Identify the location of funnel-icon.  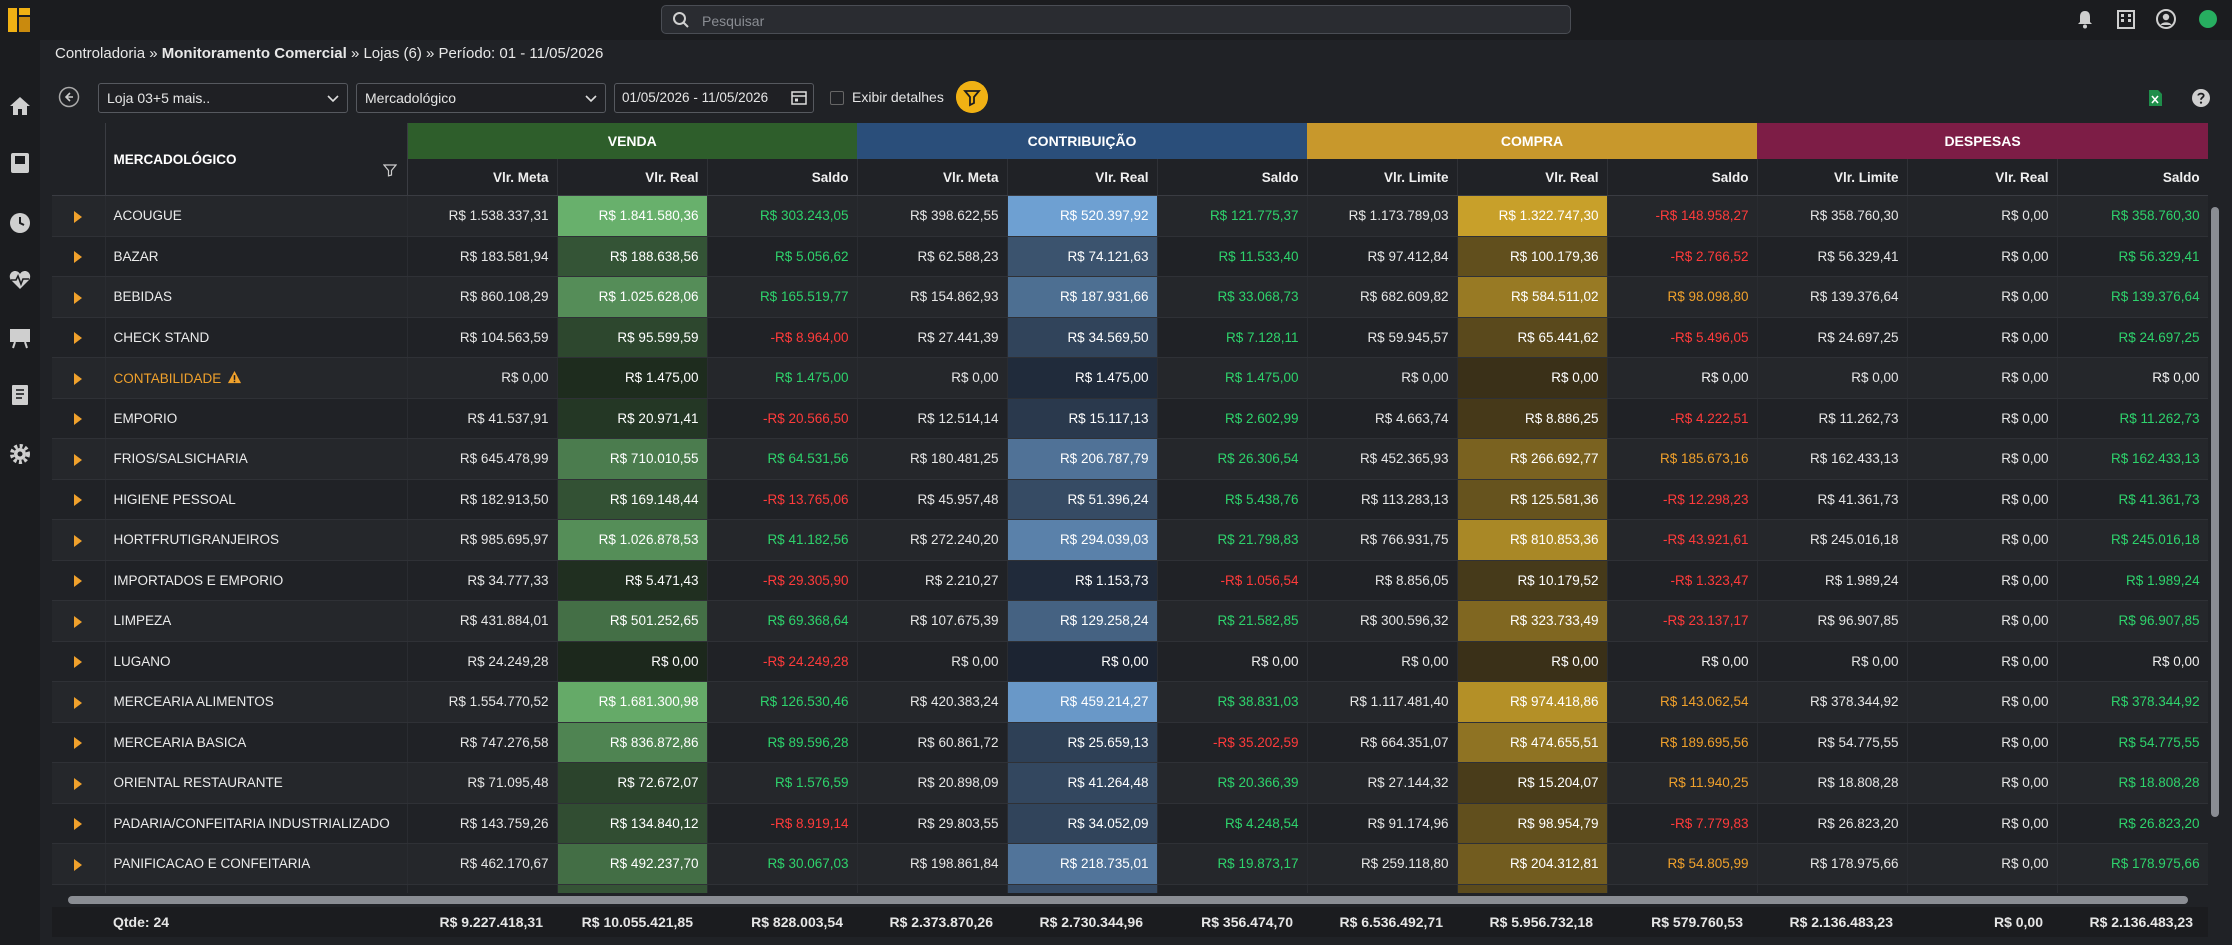
(972, 97).